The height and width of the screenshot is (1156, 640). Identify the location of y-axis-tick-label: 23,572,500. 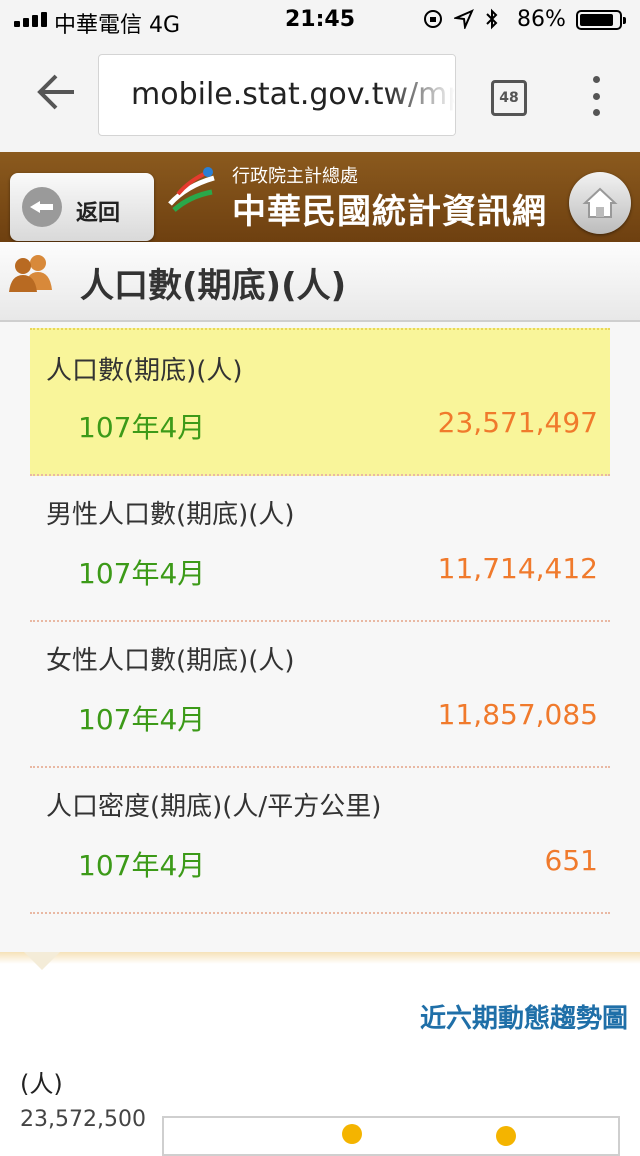
(83, 1119).